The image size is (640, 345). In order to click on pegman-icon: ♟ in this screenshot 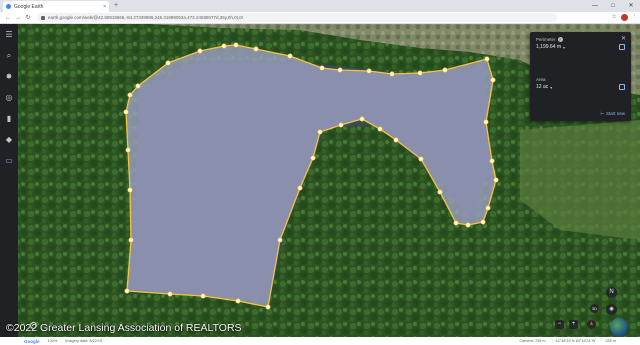, I will do `click(591, 324)`.